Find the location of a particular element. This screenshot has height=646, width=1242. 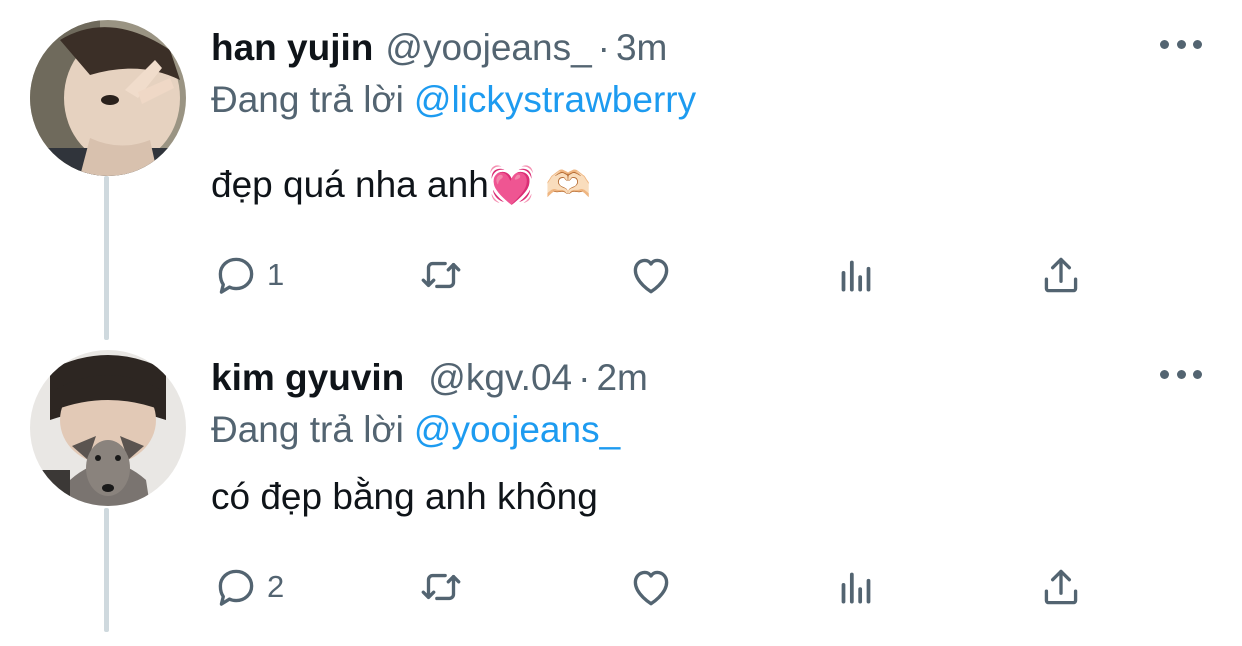

user-handle: @yoojeans_ is located at coordinates (488, 47).